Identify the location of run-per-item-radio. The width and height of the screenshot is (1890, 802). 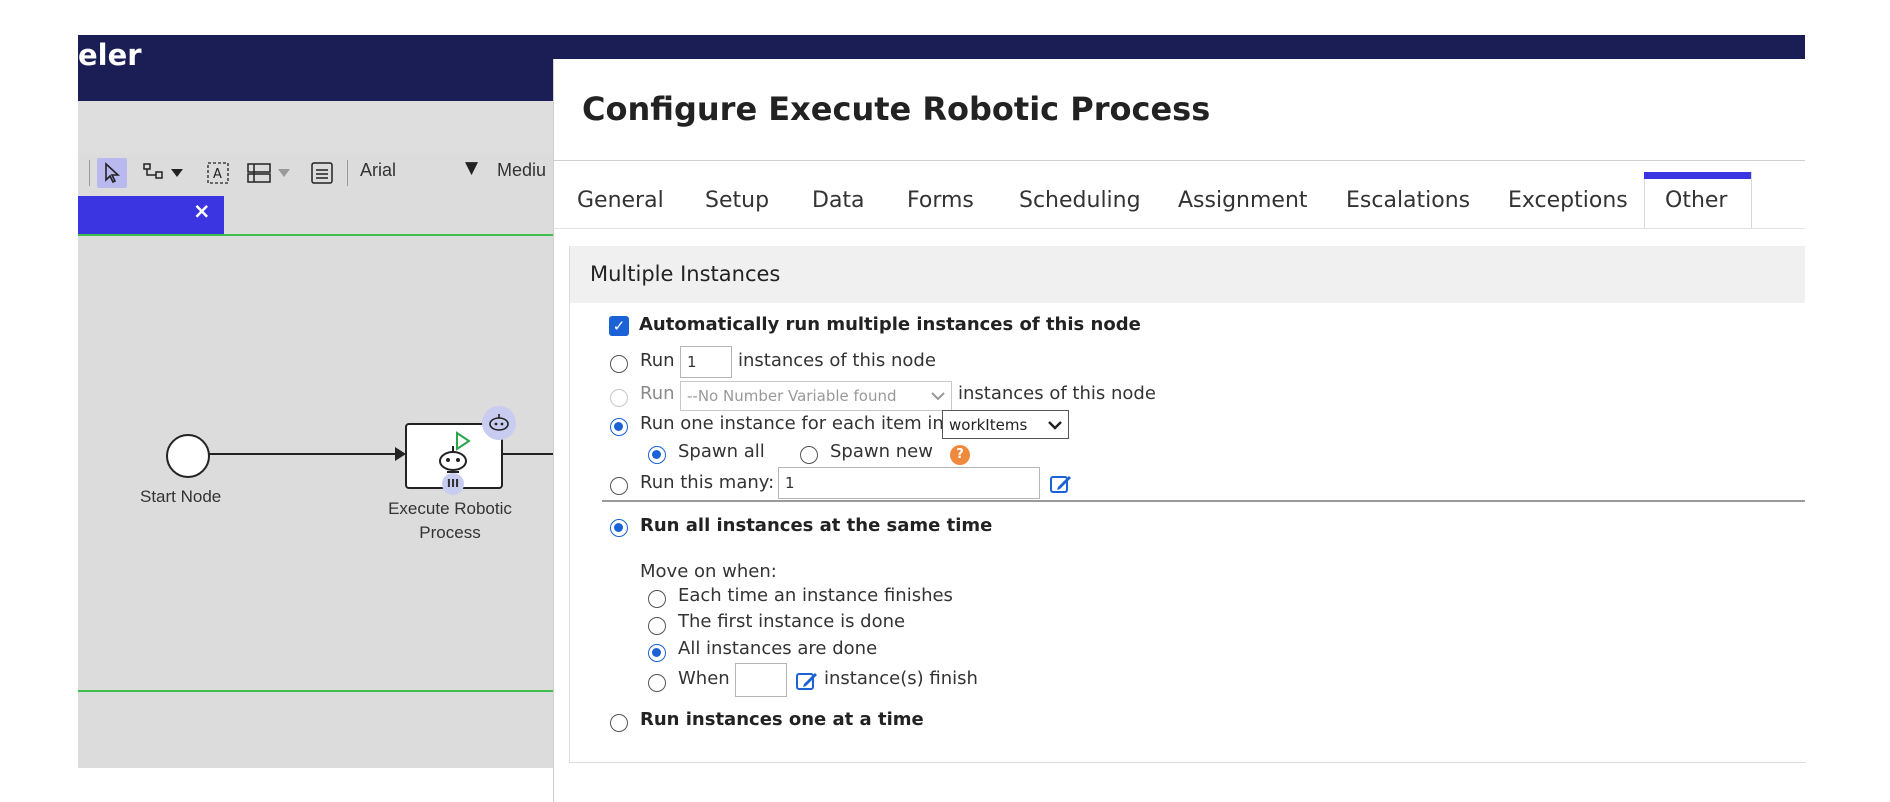
(619, 427).